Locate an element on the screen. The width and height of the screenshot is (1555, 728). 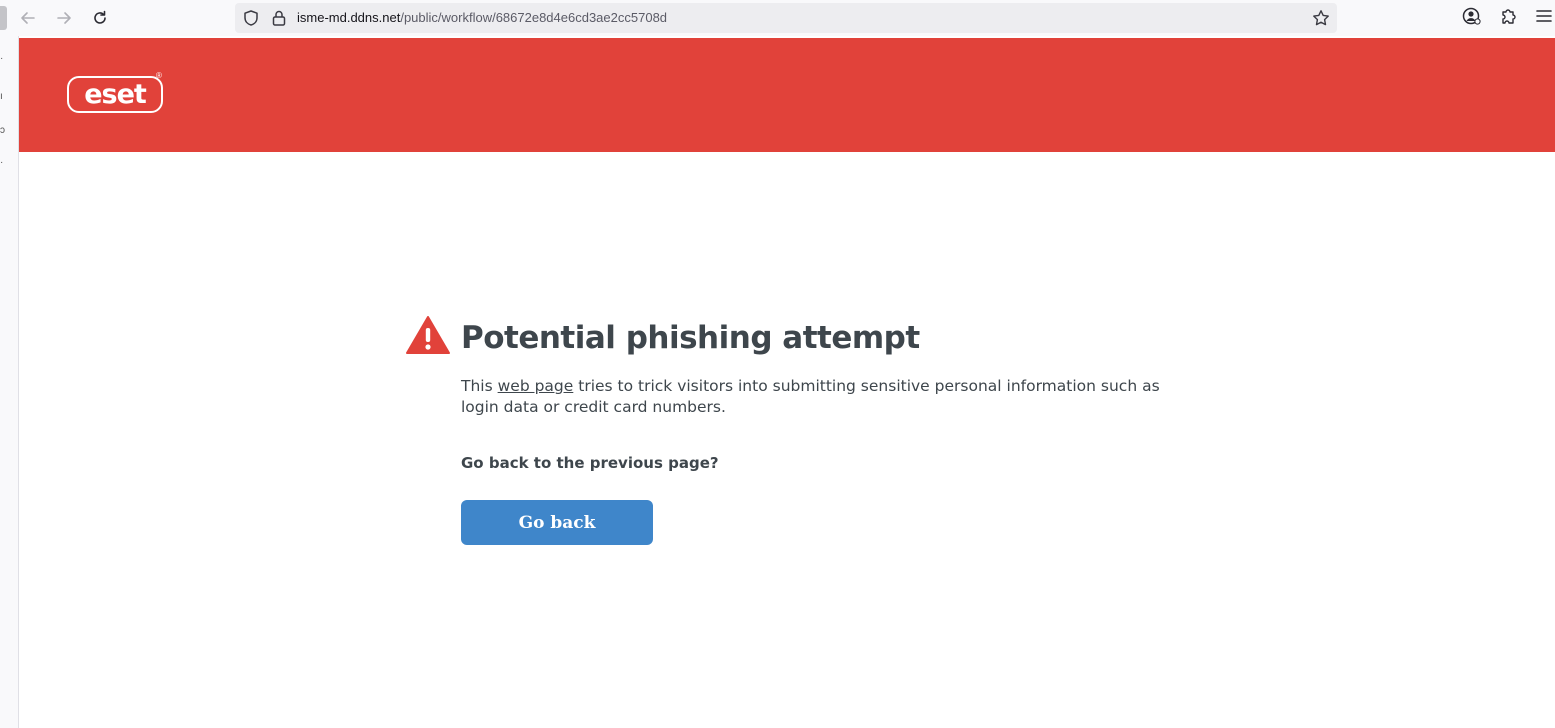
go-back-question: Go back to the previous page? is located at coordinates (590, 463).